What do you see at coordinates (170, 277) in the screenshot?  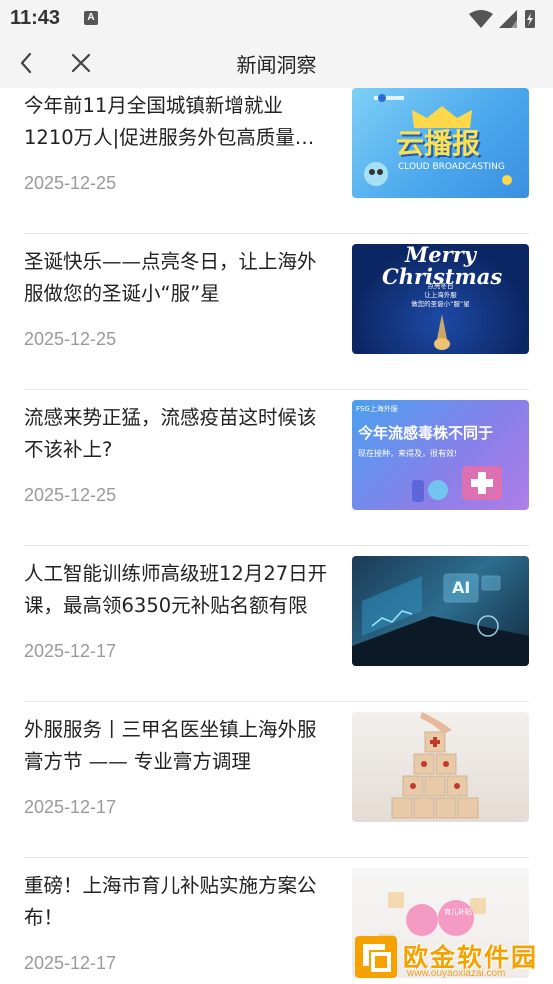 I see `news-title: 圣诞快乐——点亮冬日，让上海外服做您的圣诞小“服”星` at bounding box center [170, 277].